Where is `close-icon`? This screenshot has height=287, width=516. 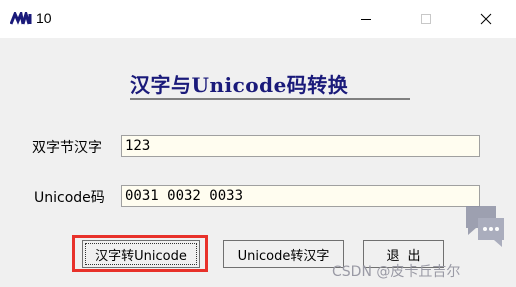 close-icon is located at coordinates (486, 19).